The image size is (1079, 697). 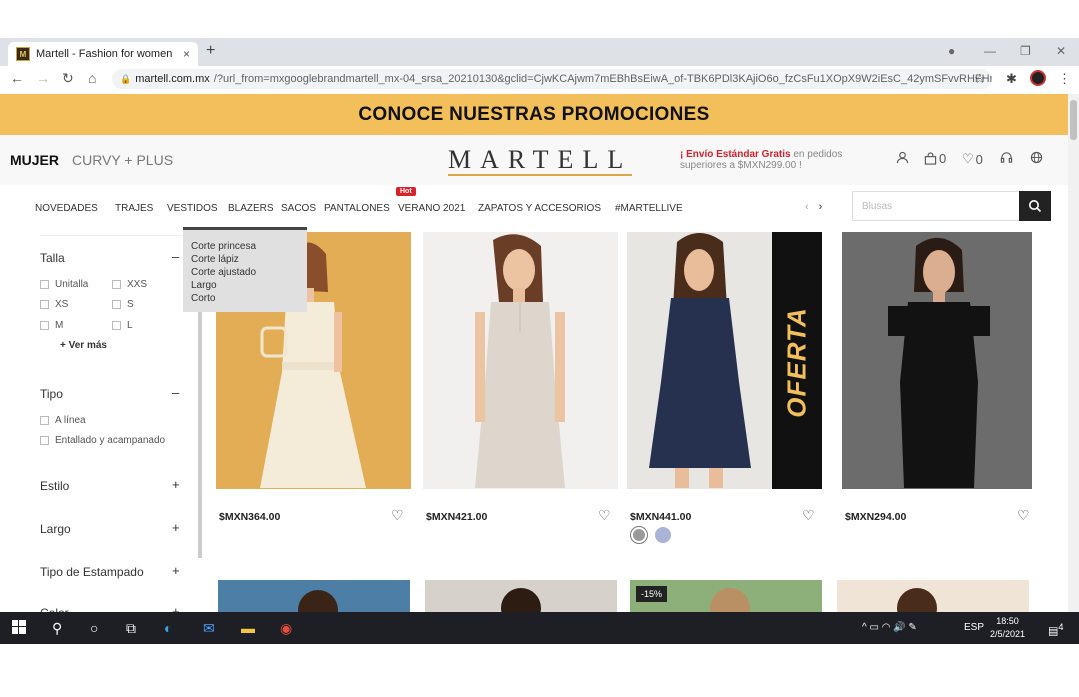 What do you see at coordinates (43, 78) in the screenshot?
I see `forward-icon: →` at bounding box center [43, 78].